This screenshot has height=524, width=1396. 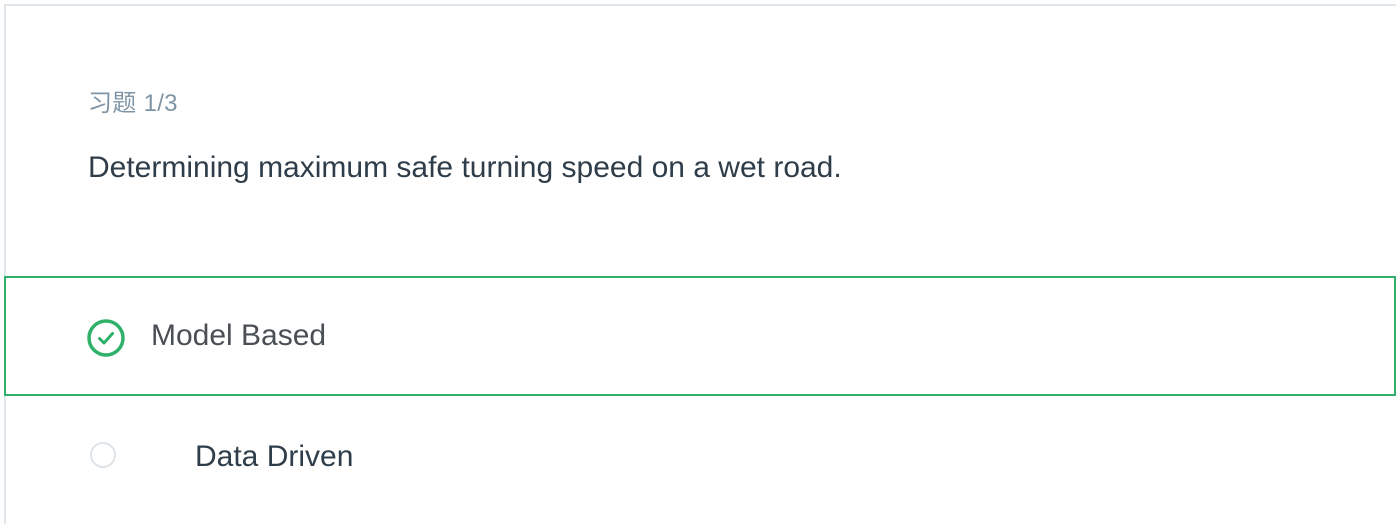 I want to click on option-label: Data Driven, so click(x=274, y=456).